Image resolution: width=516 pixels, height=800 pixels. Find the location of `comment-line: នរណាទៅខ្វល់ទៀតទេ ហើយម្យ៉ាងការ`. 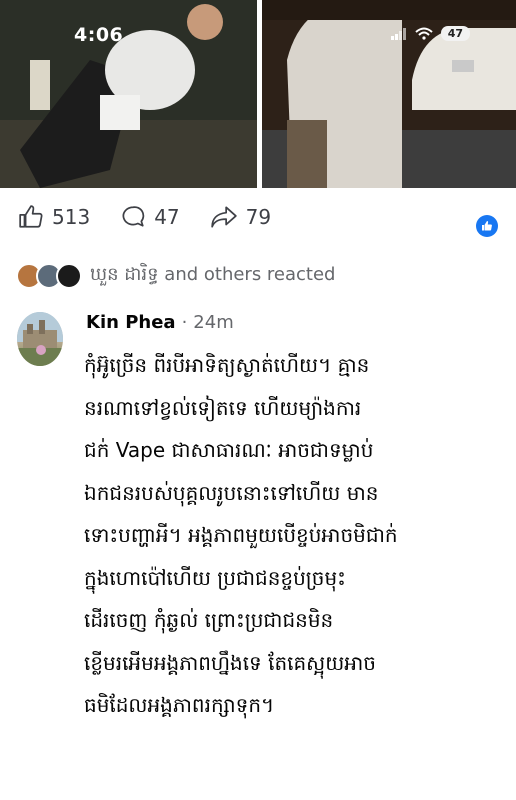

comment-line: នរណាទៅខ្វល់ទៀតទេ ហើយម្យ៉ាងការ is located at coordinates (223, 407).